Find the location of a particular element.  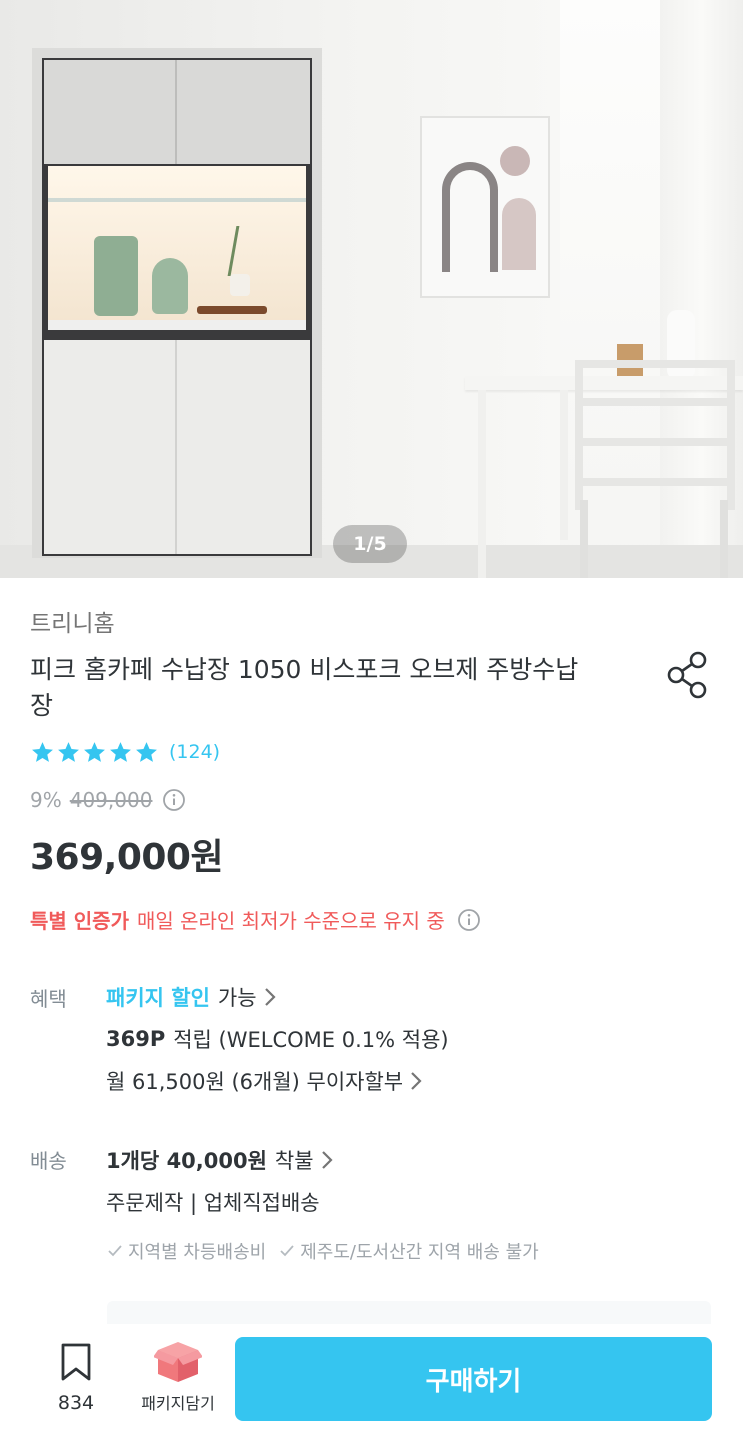

image-chair is located at coordinates (655, 435).